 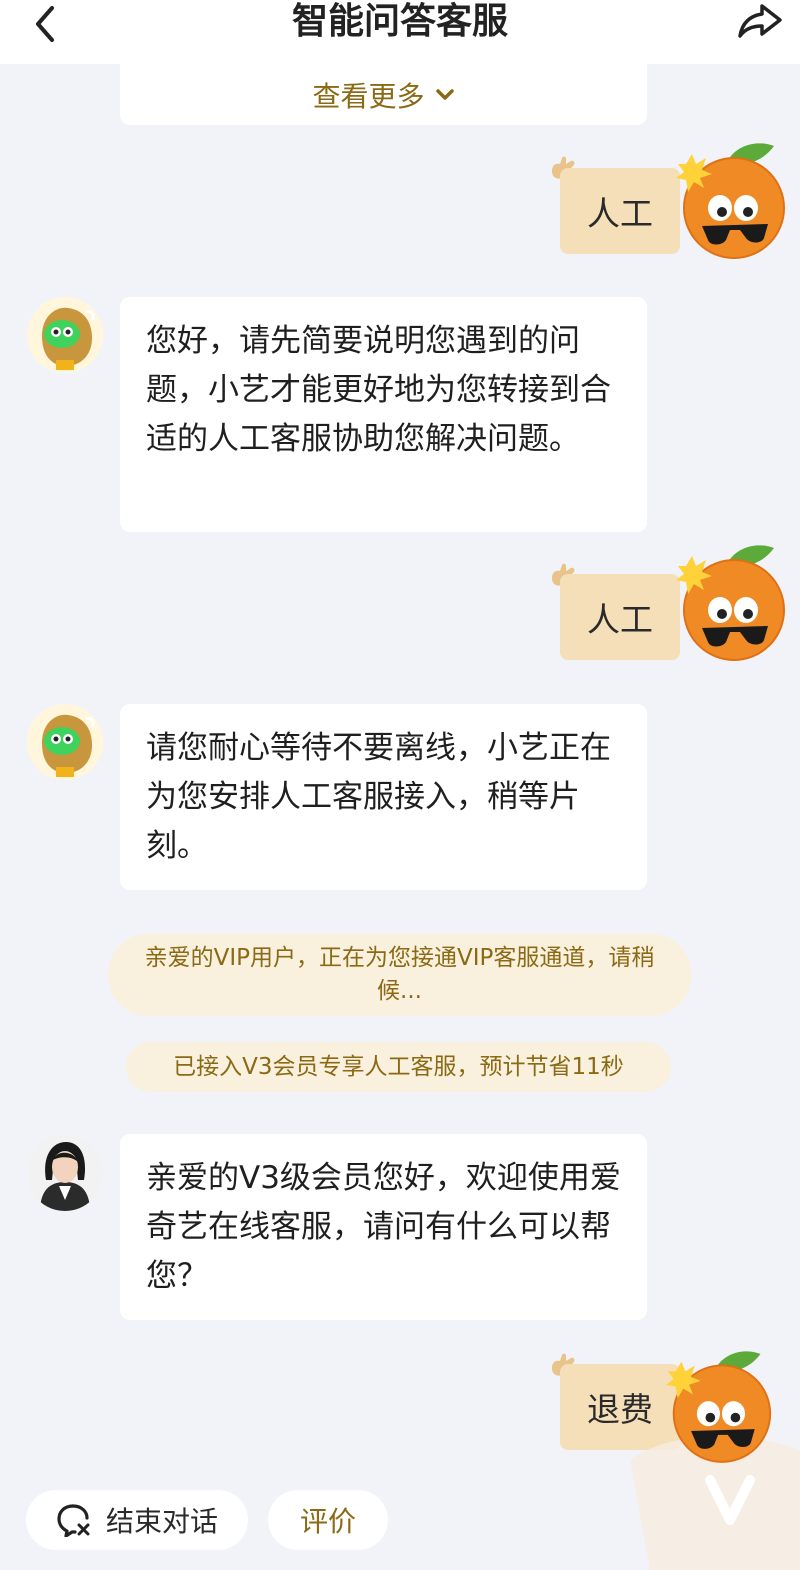 I want to click on agent-message-bubble: 亲爱的V3级会员您好，欢迎使用爱奇艺在线客服，请问有什么可以帮您？, so click(x=383, y=1227).